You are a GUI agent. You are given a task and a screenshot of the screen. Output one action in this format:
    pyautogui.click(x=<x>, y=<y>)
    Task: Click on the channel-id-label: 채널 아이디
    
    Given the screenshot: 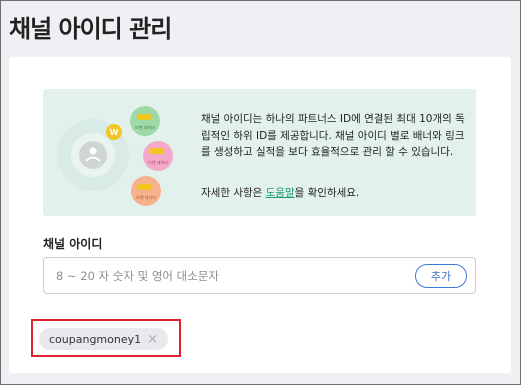 What is the action you would take?
    pyautogui.click(x=73, y=244)
    